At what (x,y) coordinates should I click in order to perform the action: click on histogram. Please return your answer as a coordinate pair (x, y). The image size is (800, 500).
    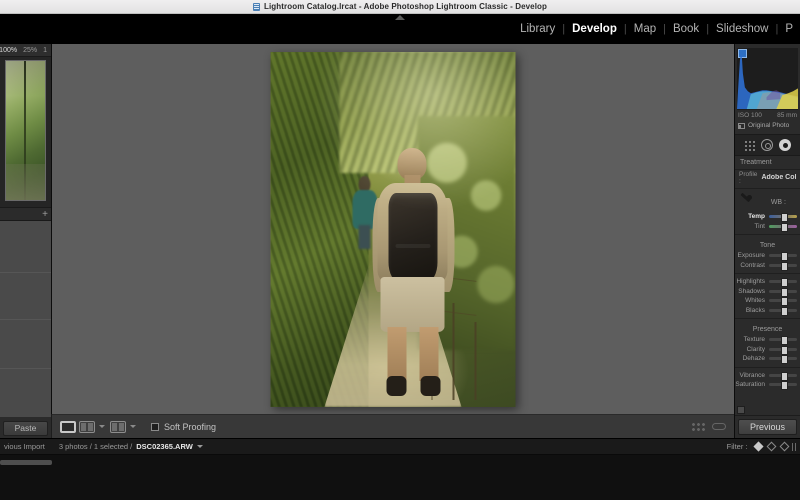
    Looking at the image, I should click on (767, 79).